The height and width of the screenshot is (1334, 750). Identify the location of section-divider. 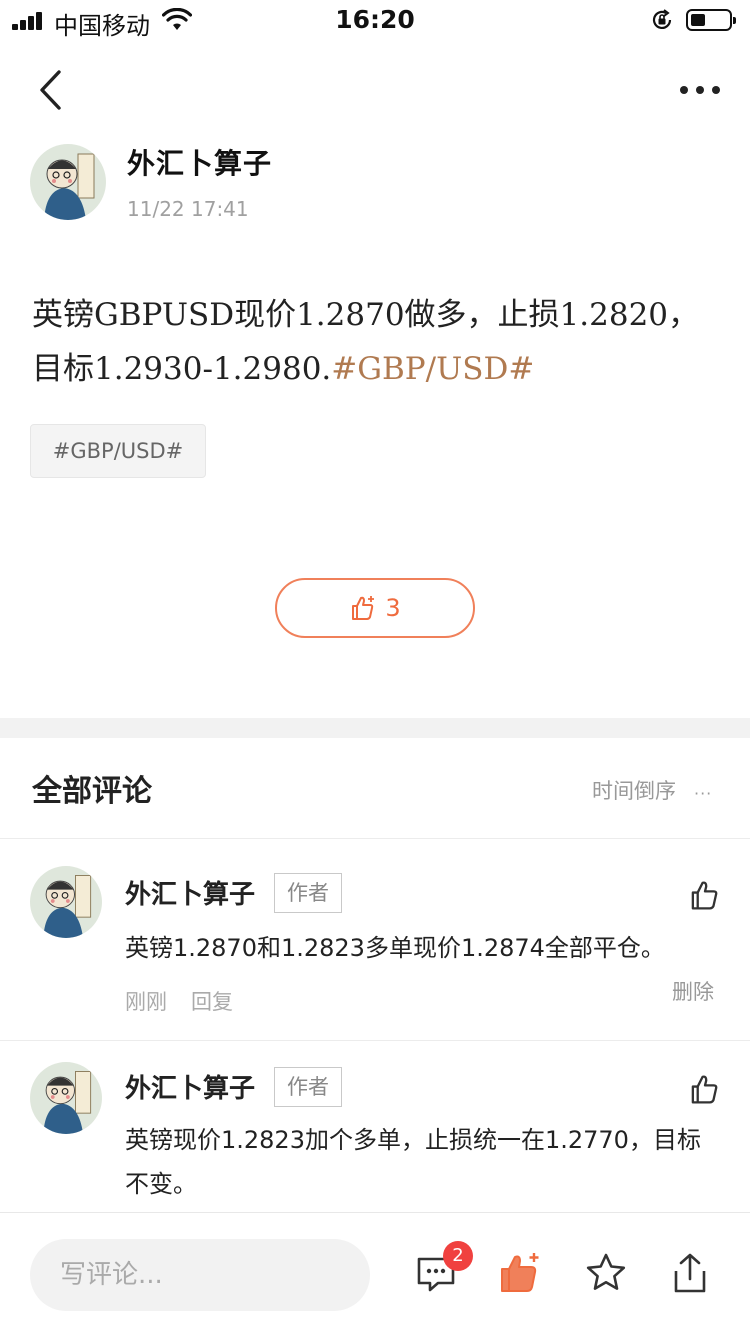
(375, 728).